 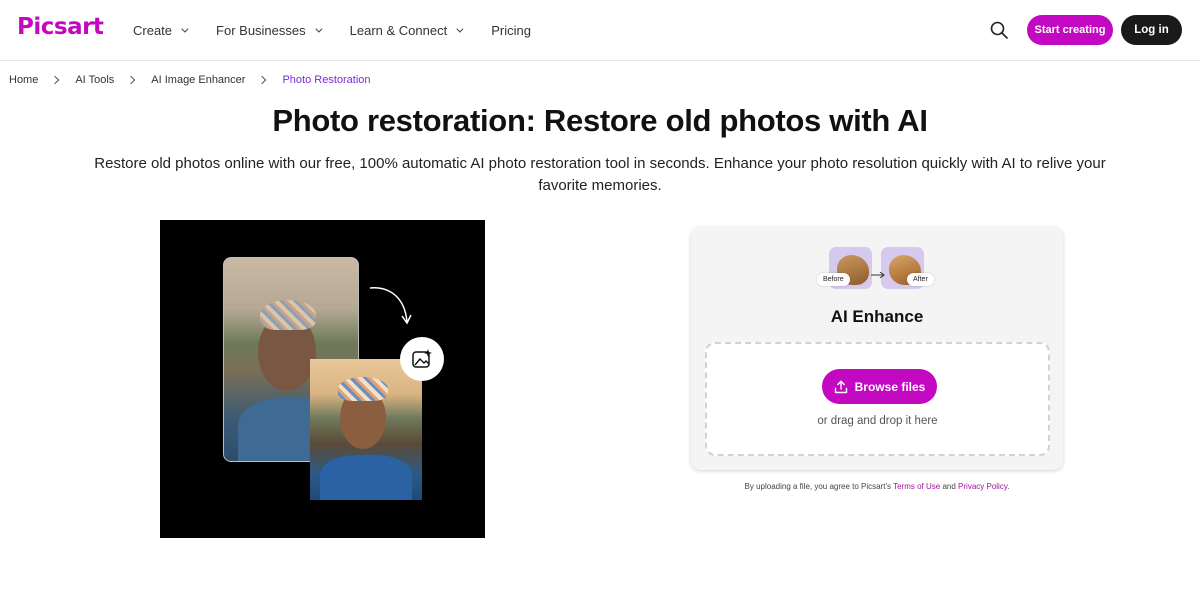 I want to click on nav-item-label: Pricing, so click(x=511, y=30).